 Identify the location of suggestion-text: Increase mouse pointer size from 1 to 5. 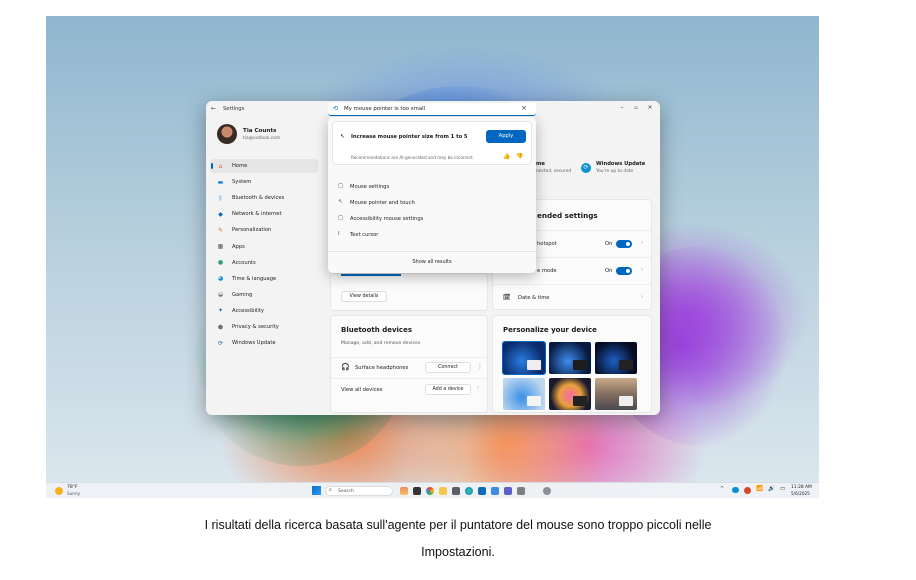
(409, 137).